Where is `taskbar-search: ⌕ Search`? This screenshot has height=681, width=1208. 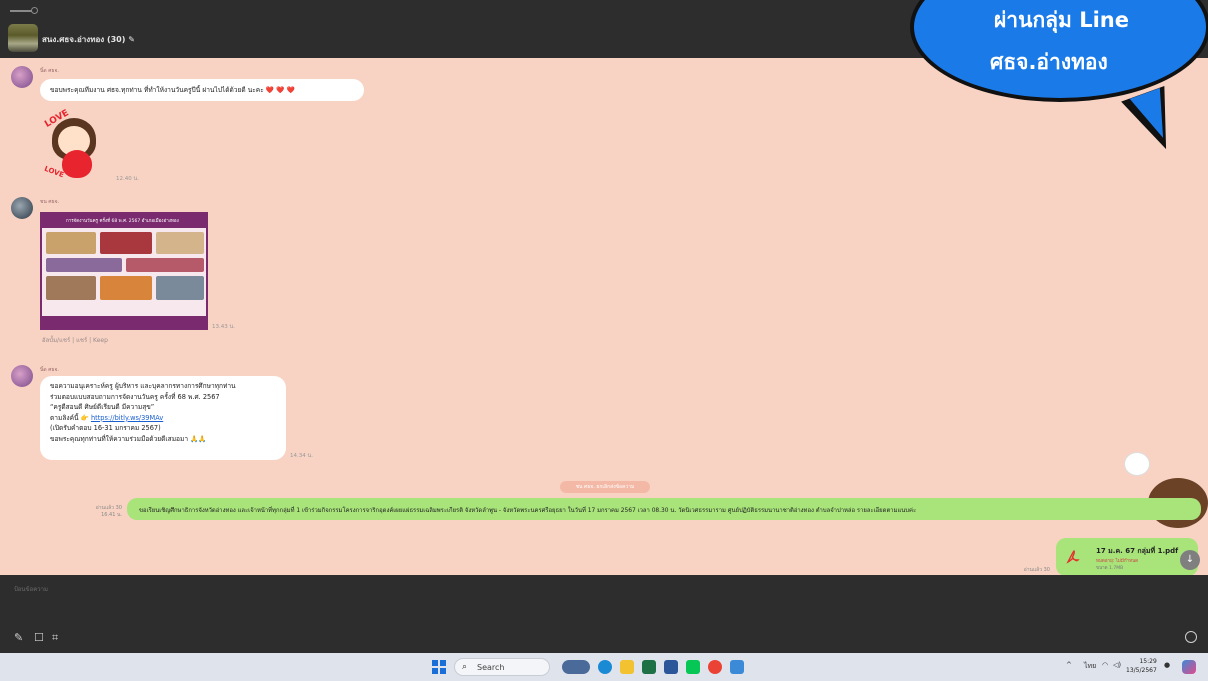 taskbar-search: ⌕ Search is located at coordinates (502, 667).